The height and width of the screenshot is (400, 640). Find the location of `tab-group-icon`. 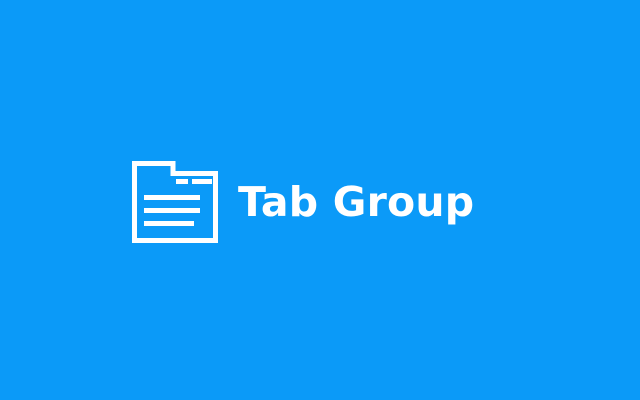

tab-group-icon is located at coordinates (175, 202).